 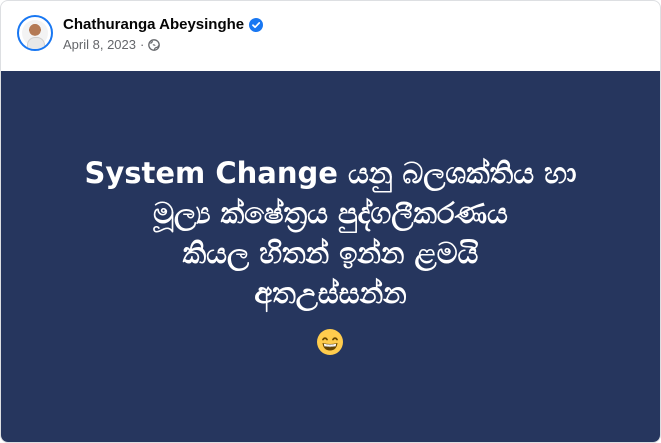 I want to click on post-meta: April 8, 2023 ·, so click(x=112, y=44).